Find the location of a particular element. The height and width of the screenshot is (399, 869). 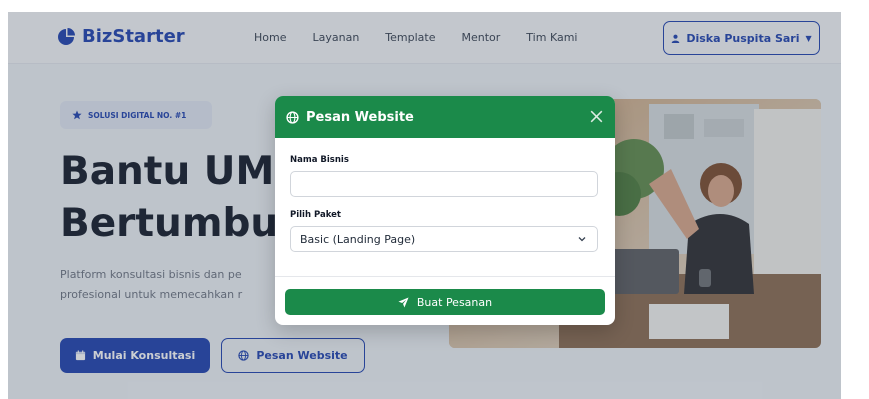

package-select: Basic (Landing Page) is located at coordinates (444, 239).